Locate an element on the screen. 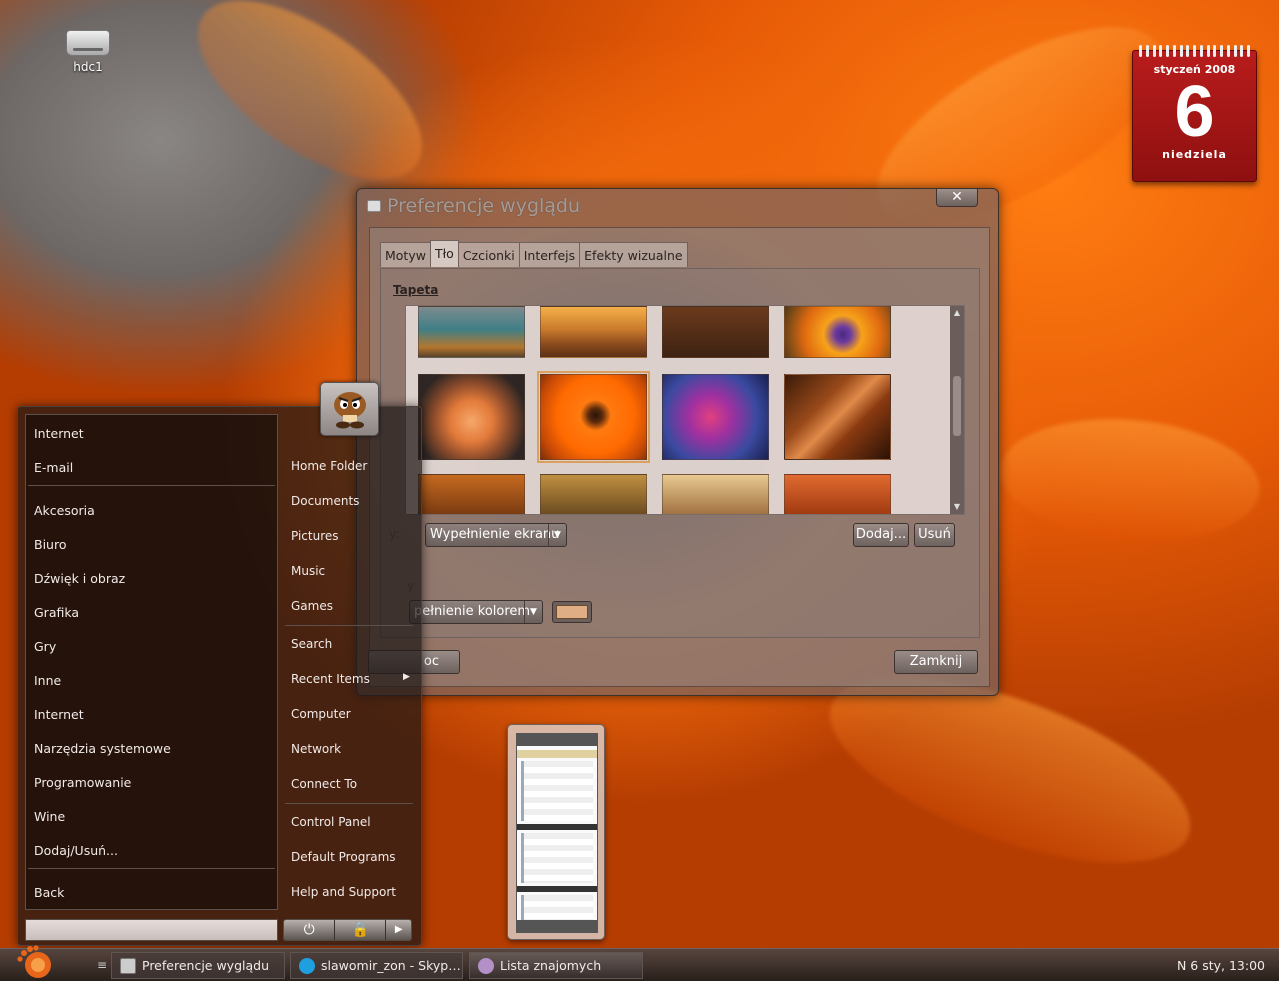 This screenshot has width=1279, height=981. tab-interfejs: Interfejs is located at coordinates (549, 254).